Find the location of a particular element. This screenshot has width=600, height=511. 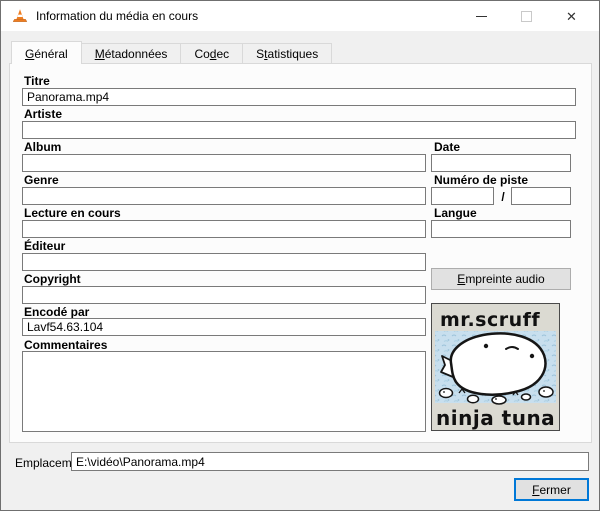

encoded-by-input is located at coordinates (224, 327).